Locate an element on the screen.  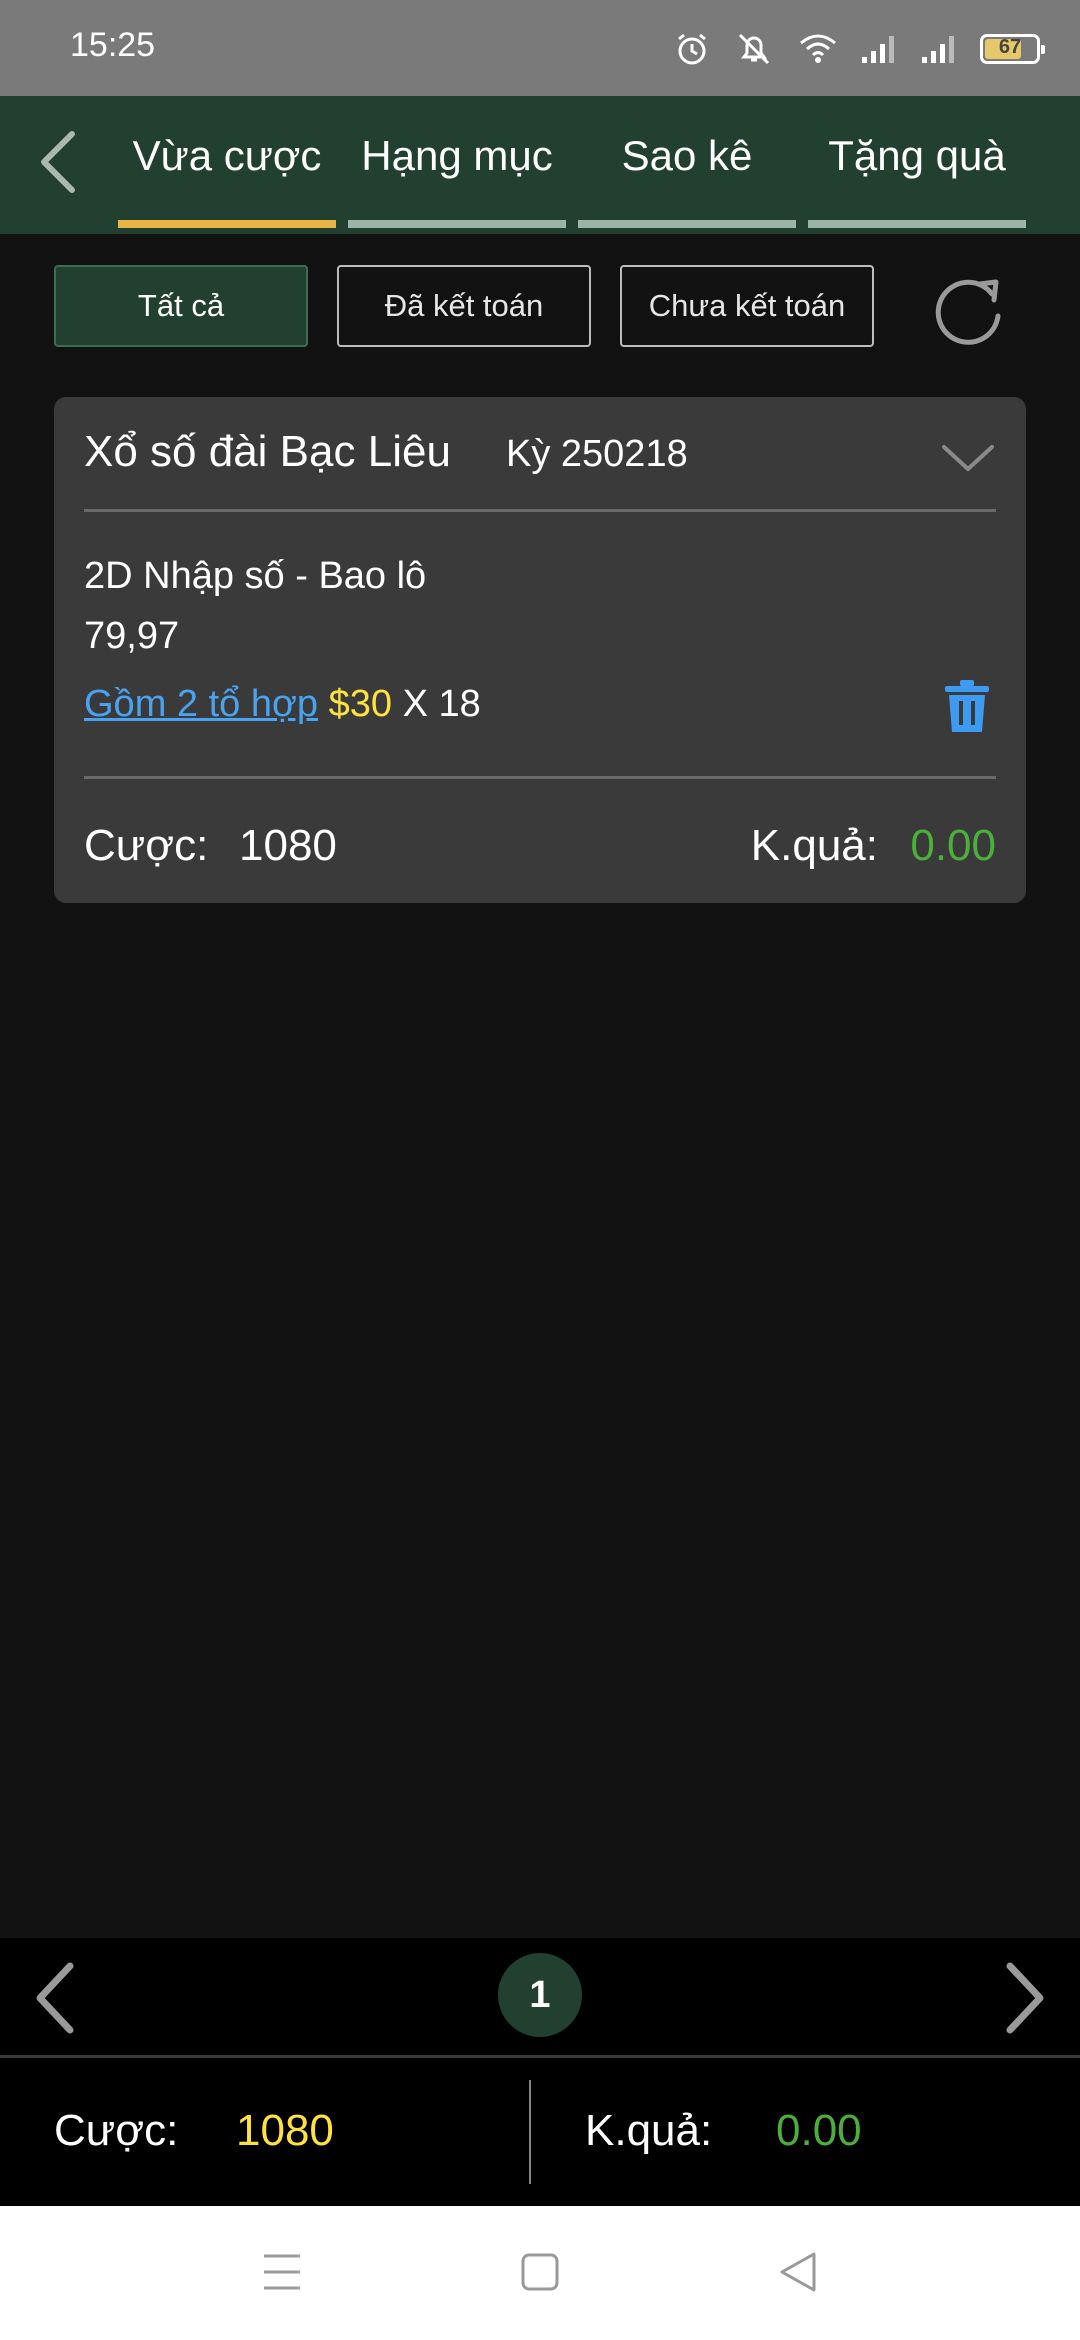
total-result-label: K.quả: is located at coordinates (649, 2130).